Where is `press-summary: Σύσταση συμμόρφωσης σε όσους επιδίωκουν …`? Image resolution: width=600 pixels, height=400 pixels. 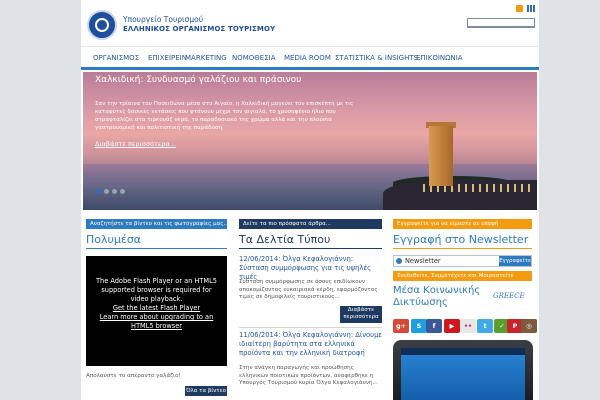
press-summary: Σύσταση συμμόρφωσης σε όσους επιδίωκουν … is located at coordinates (308, 289).